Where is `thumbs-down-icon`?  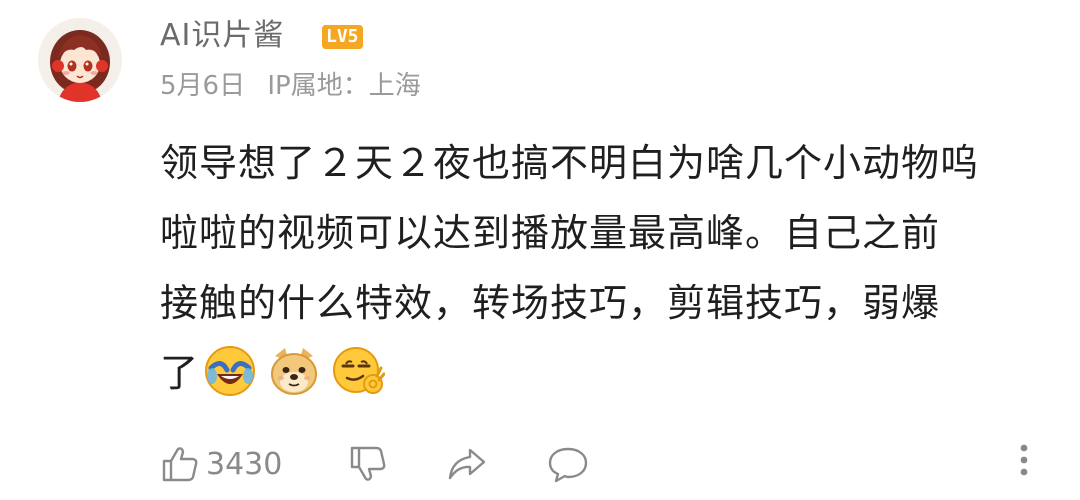 thumbs-down-icon is located at coordinates (368, 463).